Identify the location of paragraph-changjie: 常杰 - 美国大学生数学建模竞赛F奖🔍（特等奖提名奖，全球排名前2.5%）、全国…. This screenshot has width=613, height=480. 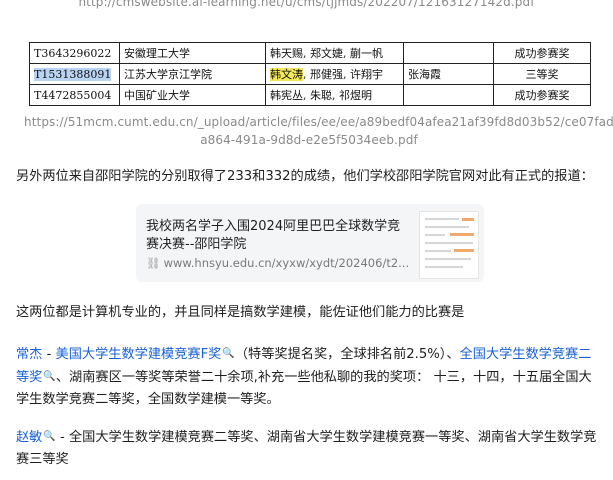
(310, 377).